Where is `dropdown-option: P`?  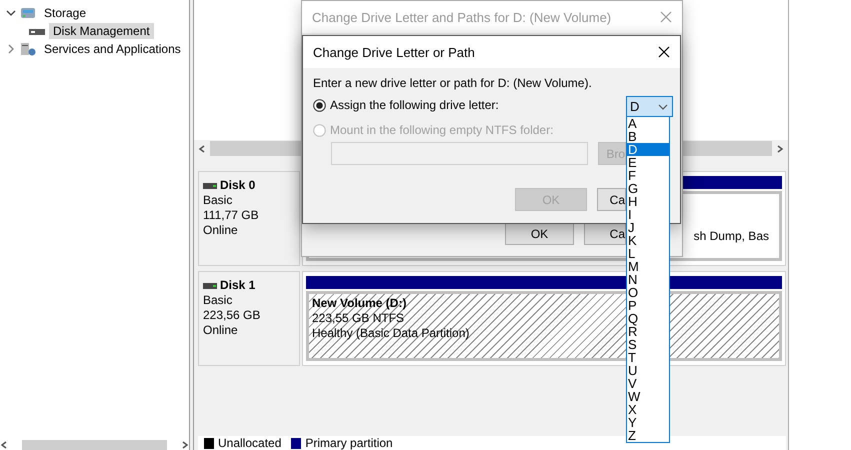 dropdown-option: P is located at coordinates (648, 305).